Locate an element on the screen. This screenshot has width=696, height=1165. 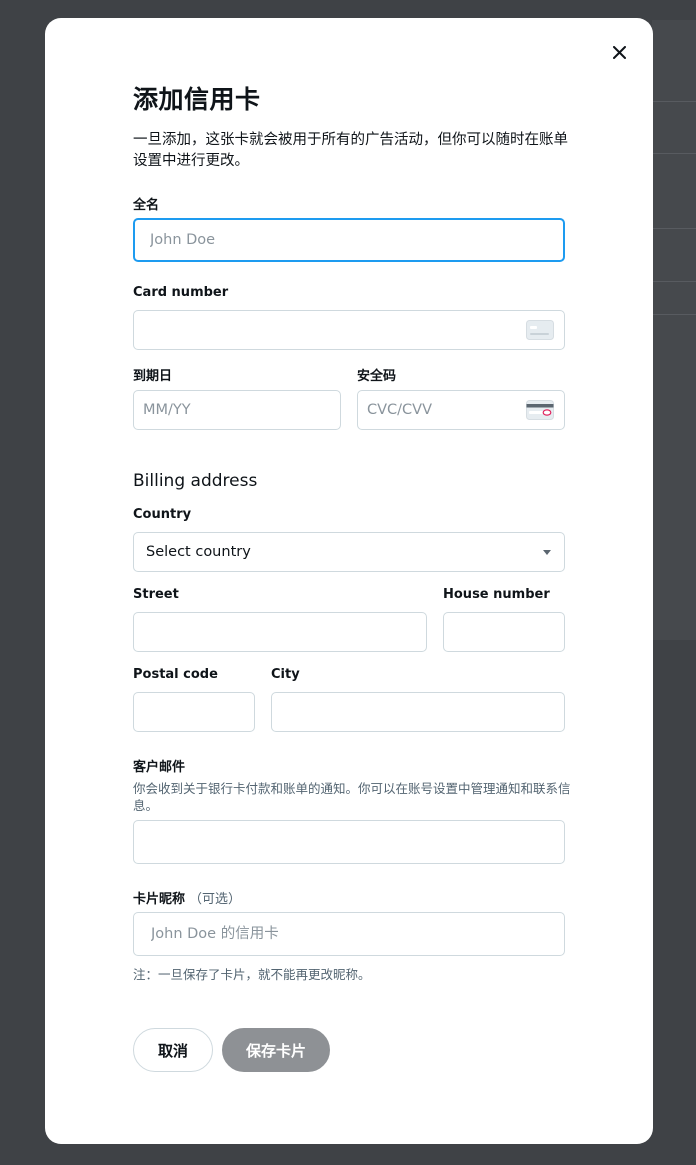
security-code-field is located at coordinates (461, 410).